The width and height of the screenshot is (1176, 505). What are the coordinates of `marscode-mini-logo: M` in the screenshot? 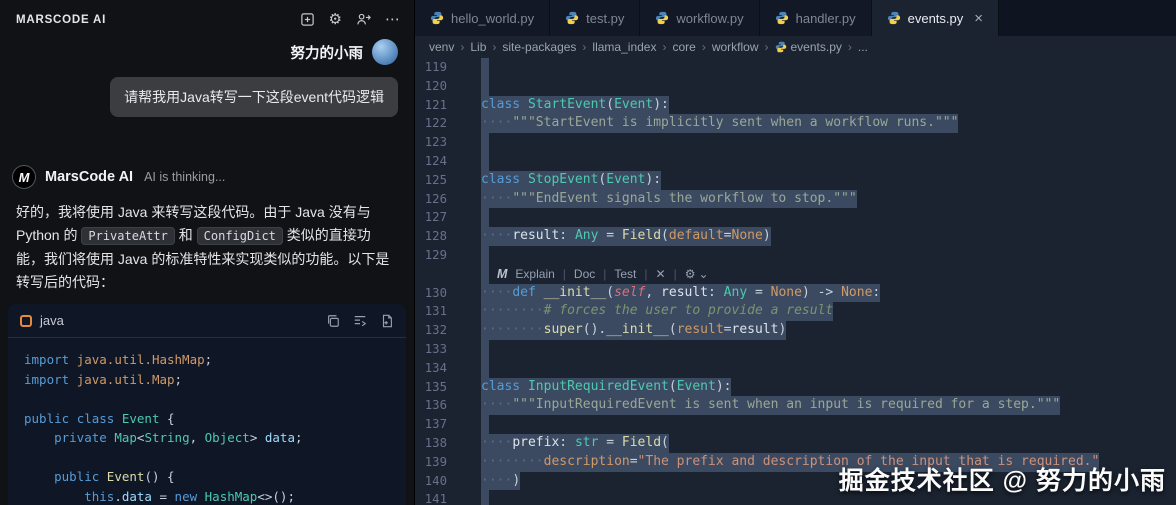 It's located at (502, 273).